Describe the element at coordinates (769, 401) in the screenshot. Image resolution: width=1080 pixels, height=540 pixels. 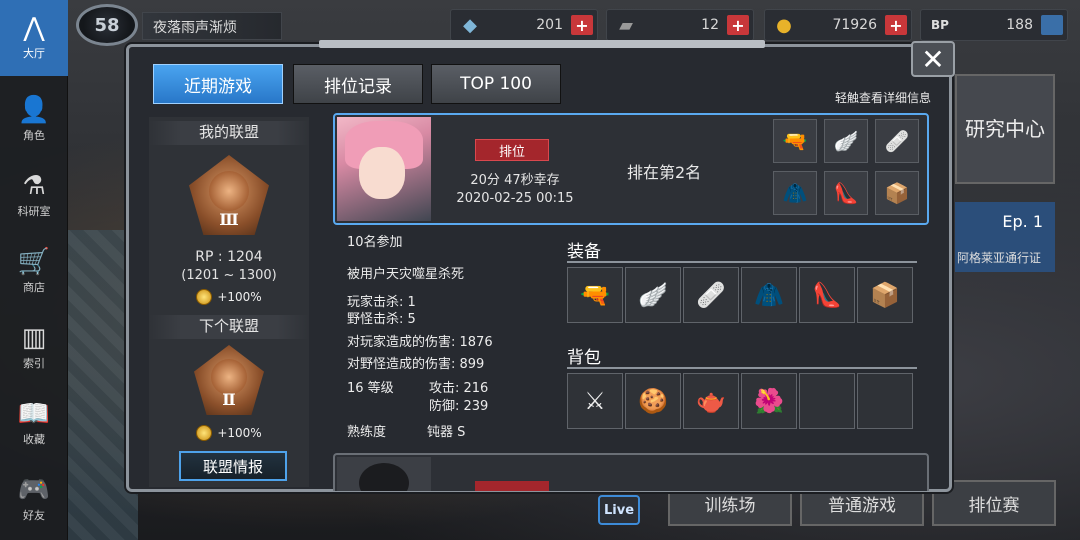
I see `flower-icon: 🌺` at that location.